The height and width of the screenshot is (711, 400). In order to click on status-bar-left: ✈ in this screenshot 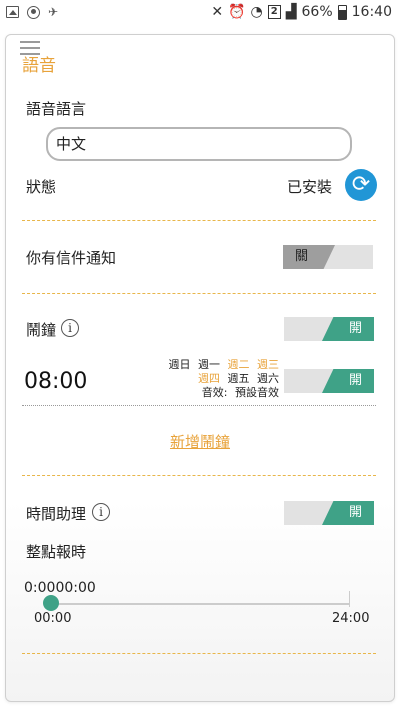, I will do `click(32, 12)`.